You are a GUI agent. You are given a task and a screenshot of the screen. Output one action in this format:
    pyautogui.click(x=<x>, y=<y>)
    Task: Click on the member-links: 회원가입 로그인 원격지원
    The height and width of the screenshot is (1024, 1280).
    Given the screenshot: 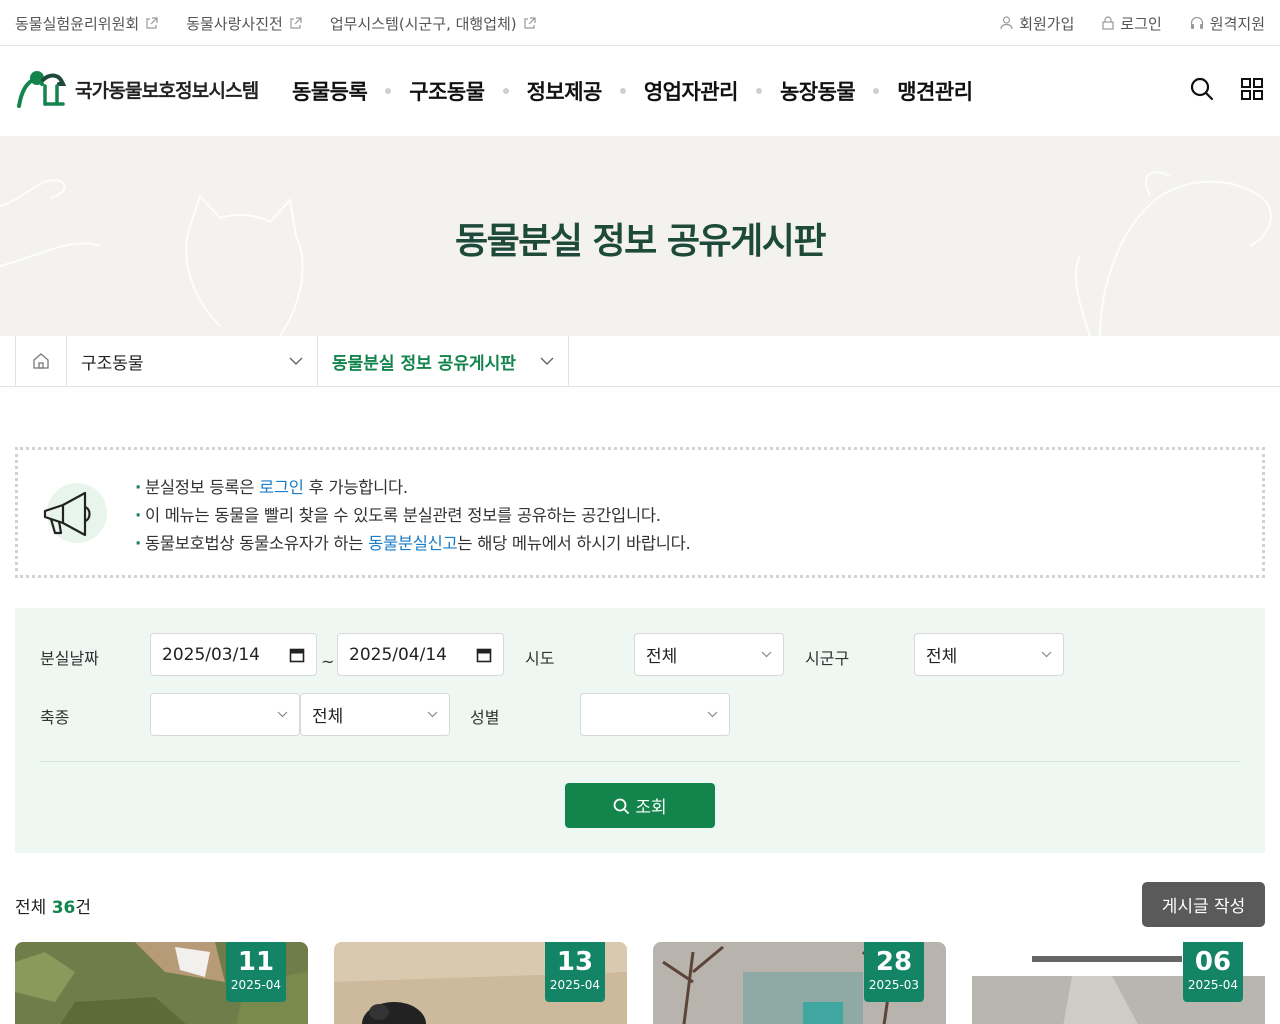 What is the action you would take?
    pyautogui.click(x=1132, y=23)
    